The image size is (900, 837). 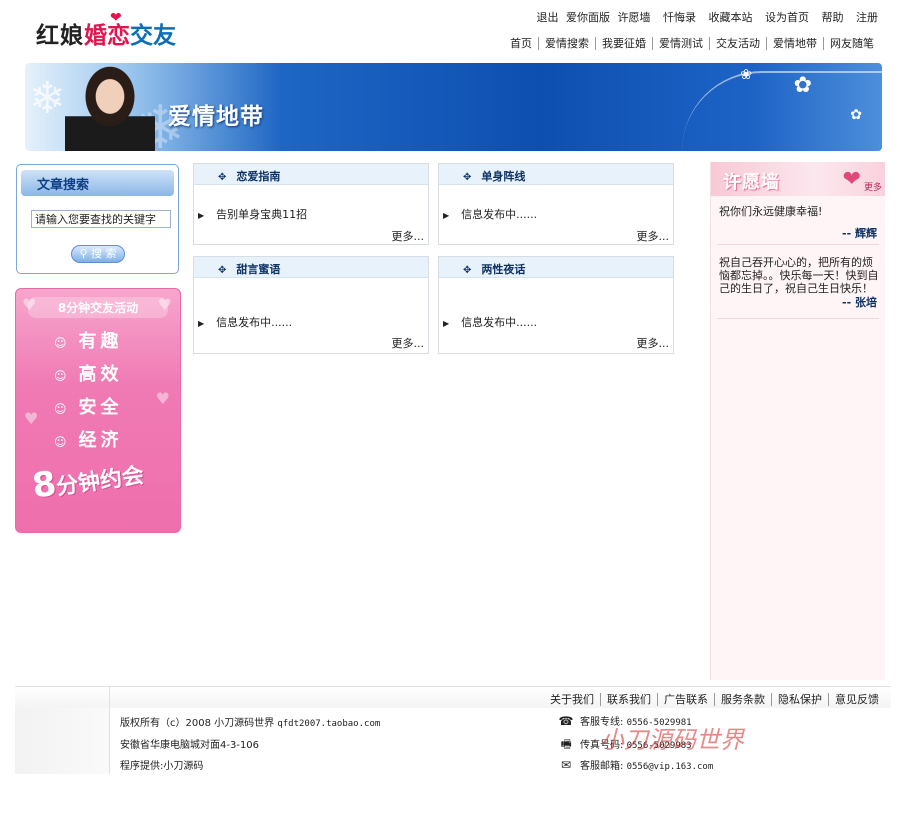 What do you see at coordinates (737, 43) in the screenshot?
I see `nav-events: 交友活动` at bounding box center [737, 43].